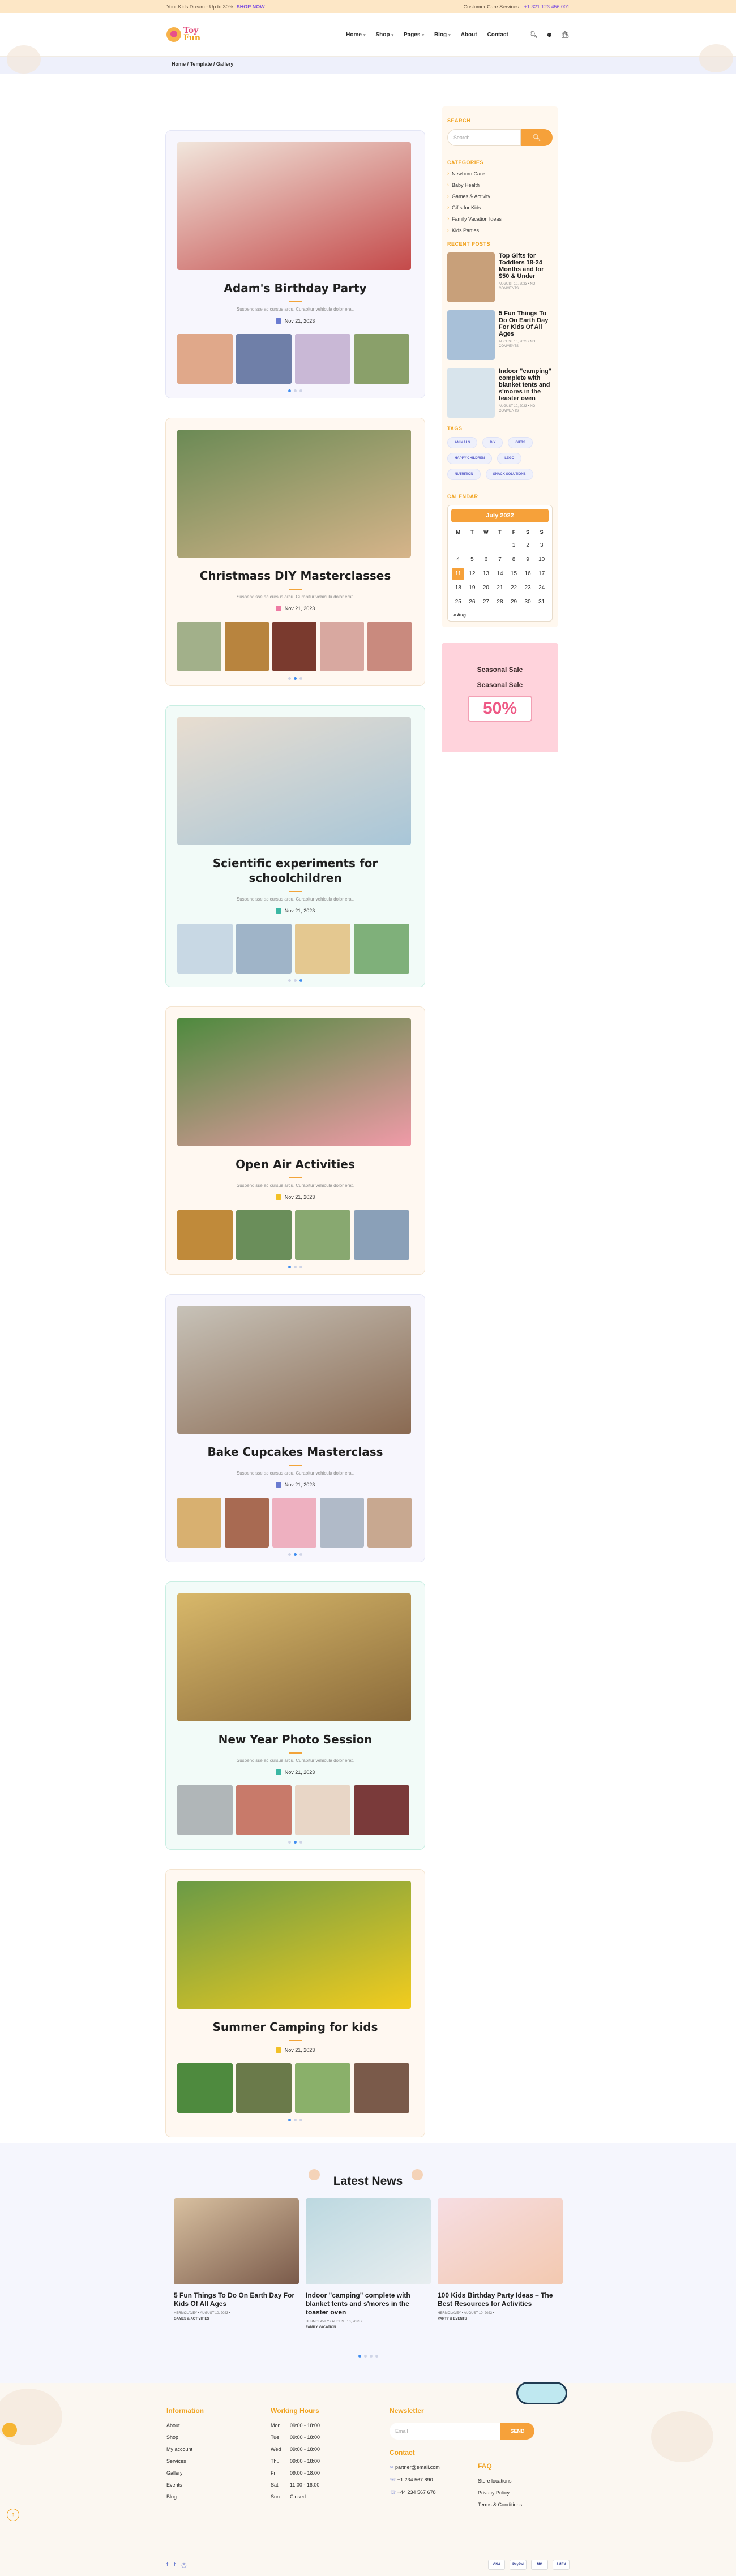  I want to click on calendar-day: 26, so click(472, 602).